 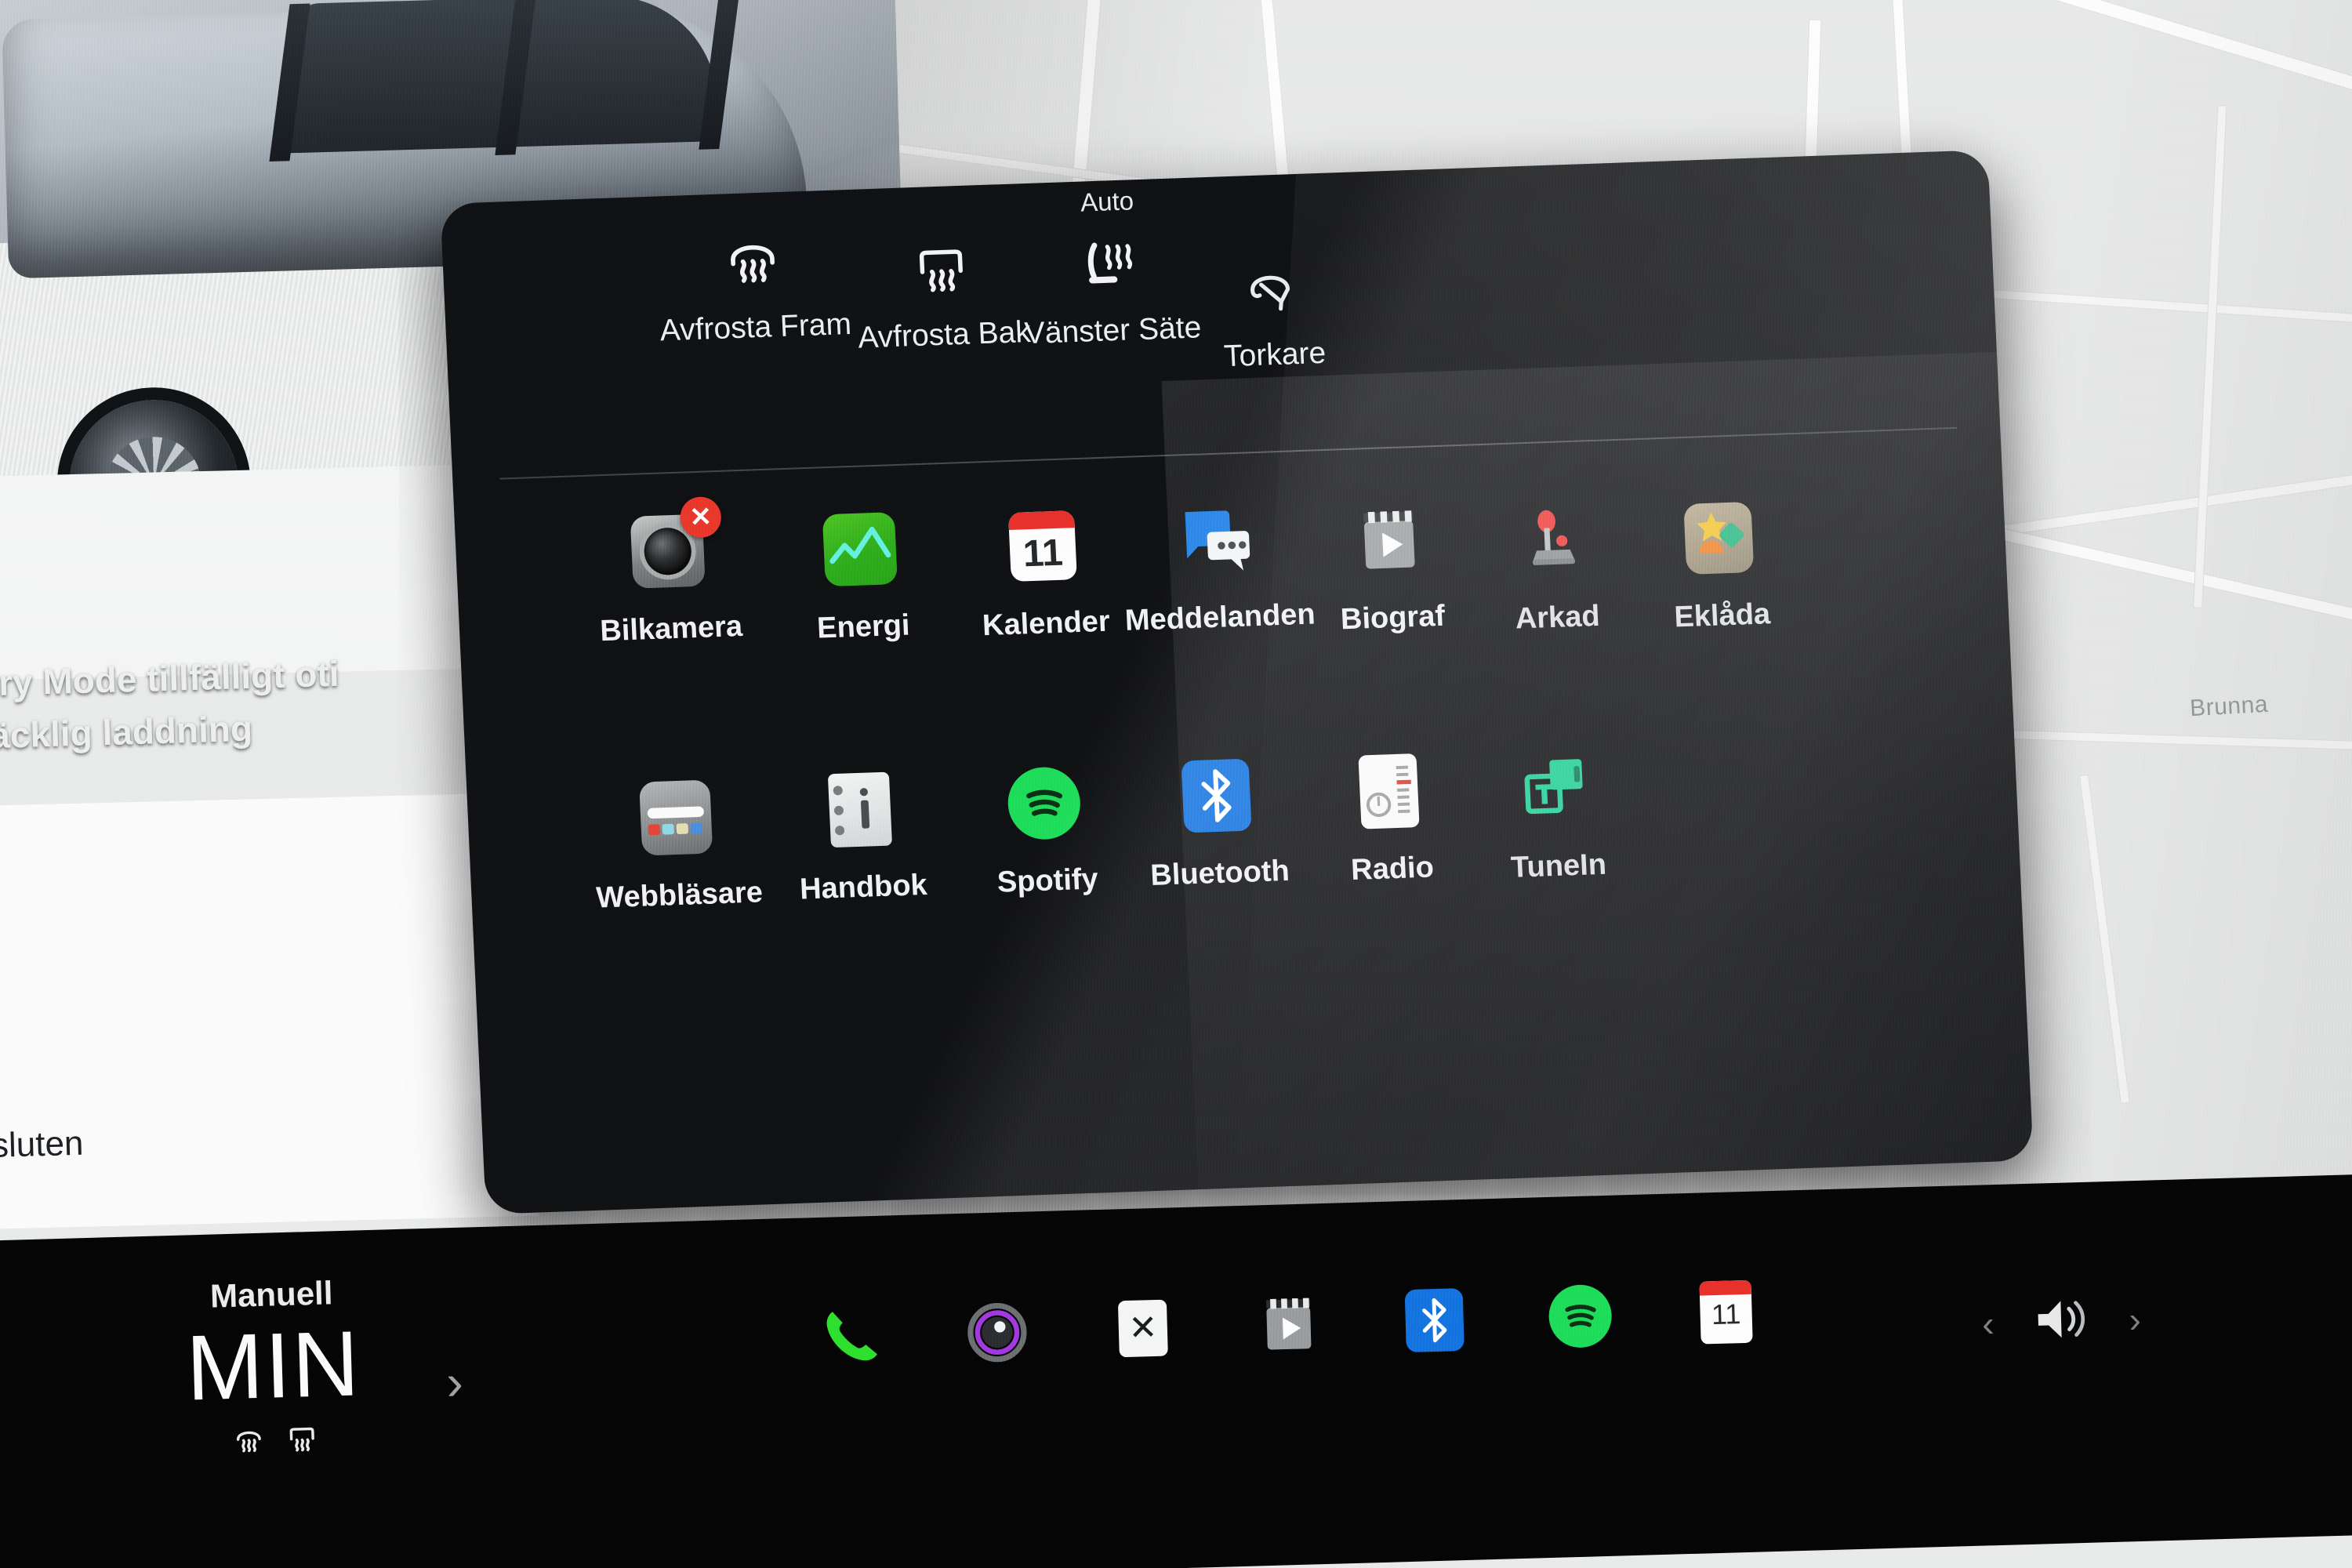 What do you see at coordinates (1987, 1323) in the screenshot?
I see `volume-down-button: ‹` at bounding box center [1987, 1323].